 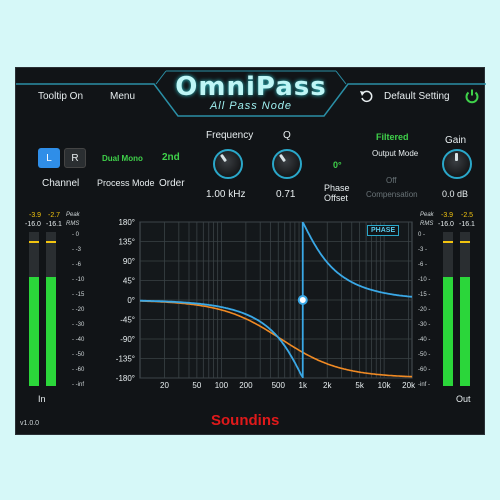 What do you see at coordinates (448, 331) in the screenshot?
I see `output-level-bar-l` at bounding box center [448, 331].